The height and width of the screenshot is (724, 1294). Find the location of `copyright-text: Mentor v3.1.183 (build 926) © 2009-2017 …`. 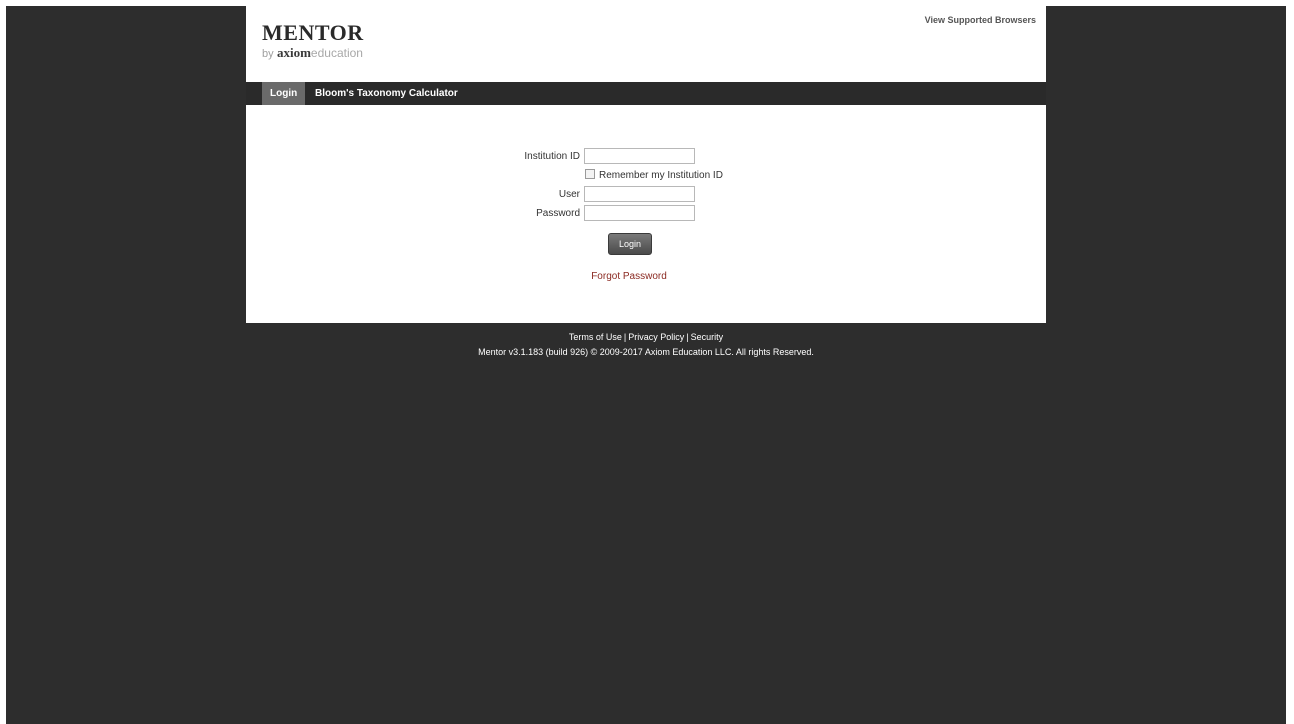

copyright-text: Mentor v3.1.183 (build 926) © 2009-2017 … is located at coordinates (646, 352).